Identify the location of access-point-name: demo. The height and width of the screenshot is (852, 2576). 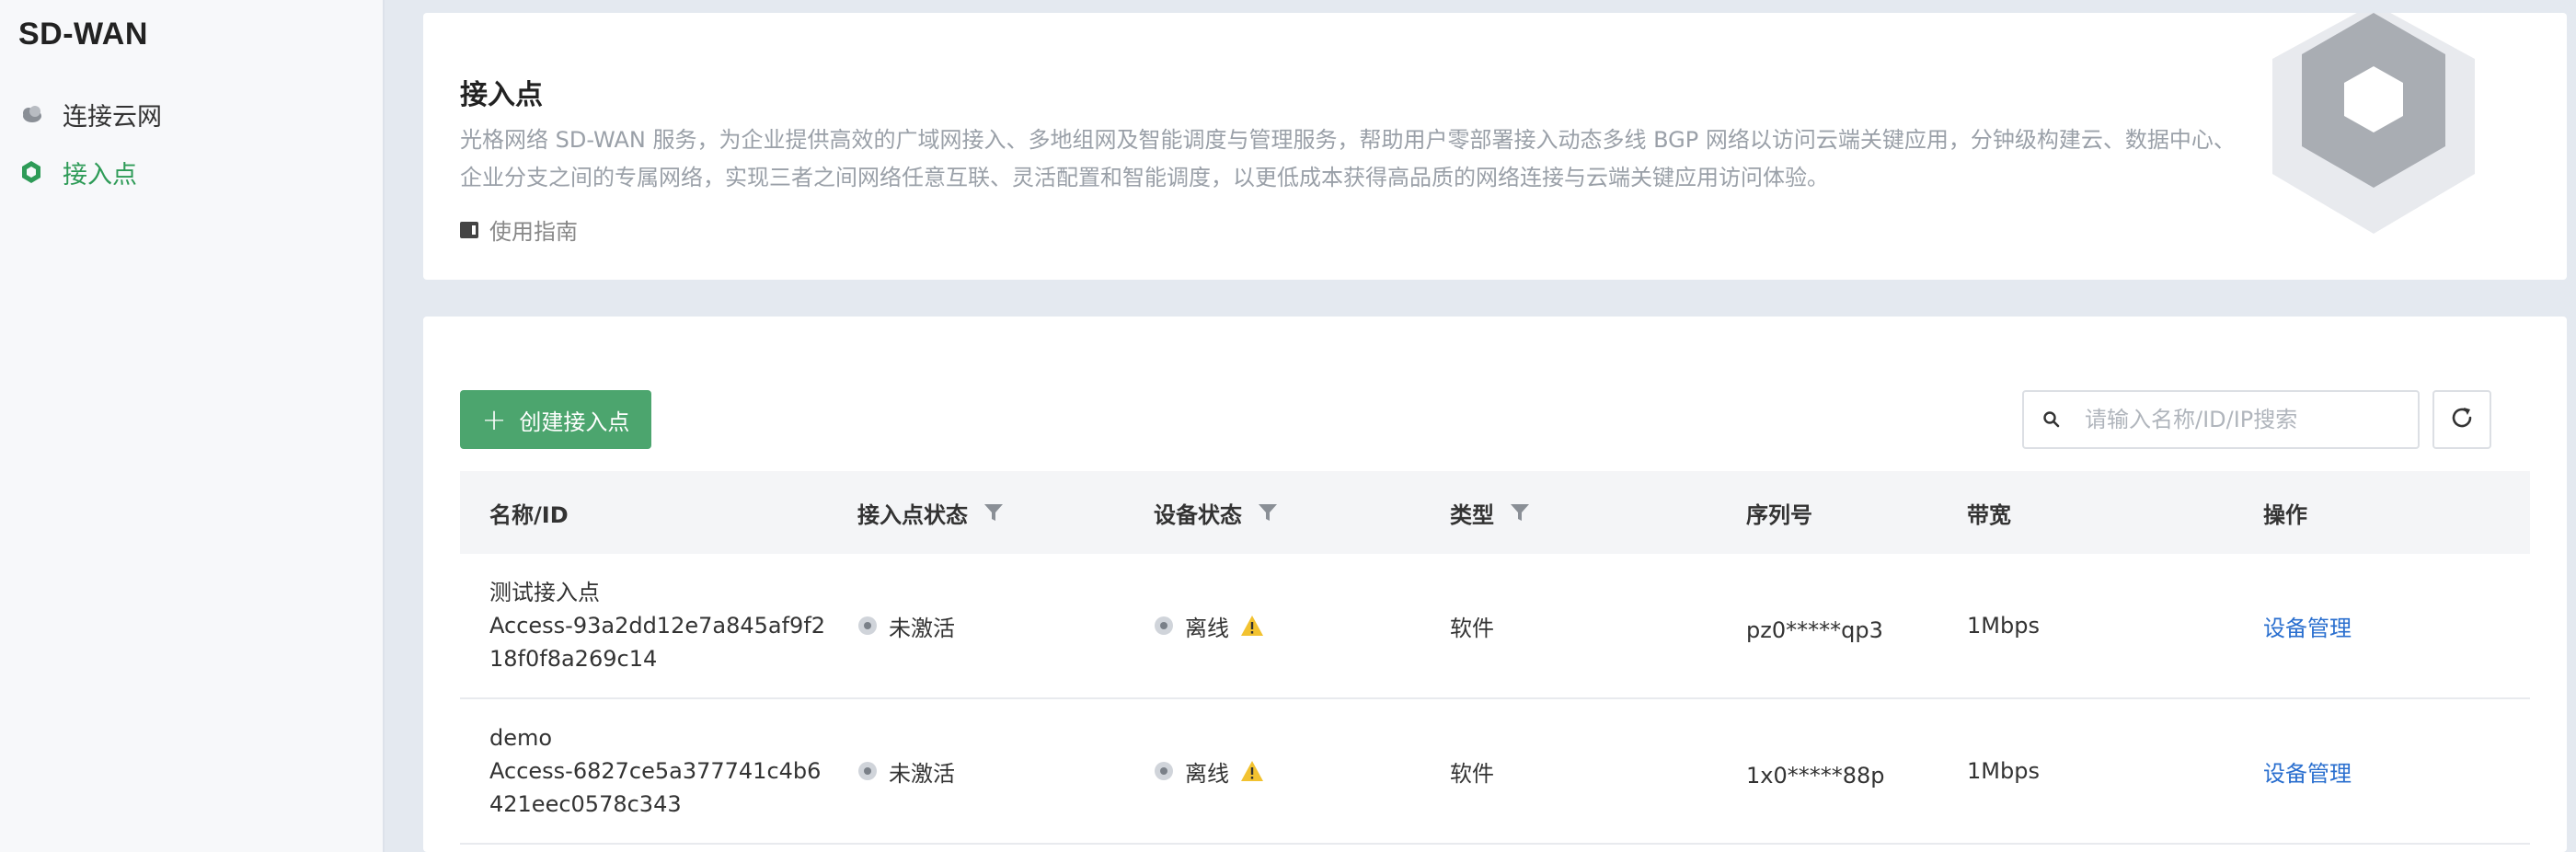
(521, 738).